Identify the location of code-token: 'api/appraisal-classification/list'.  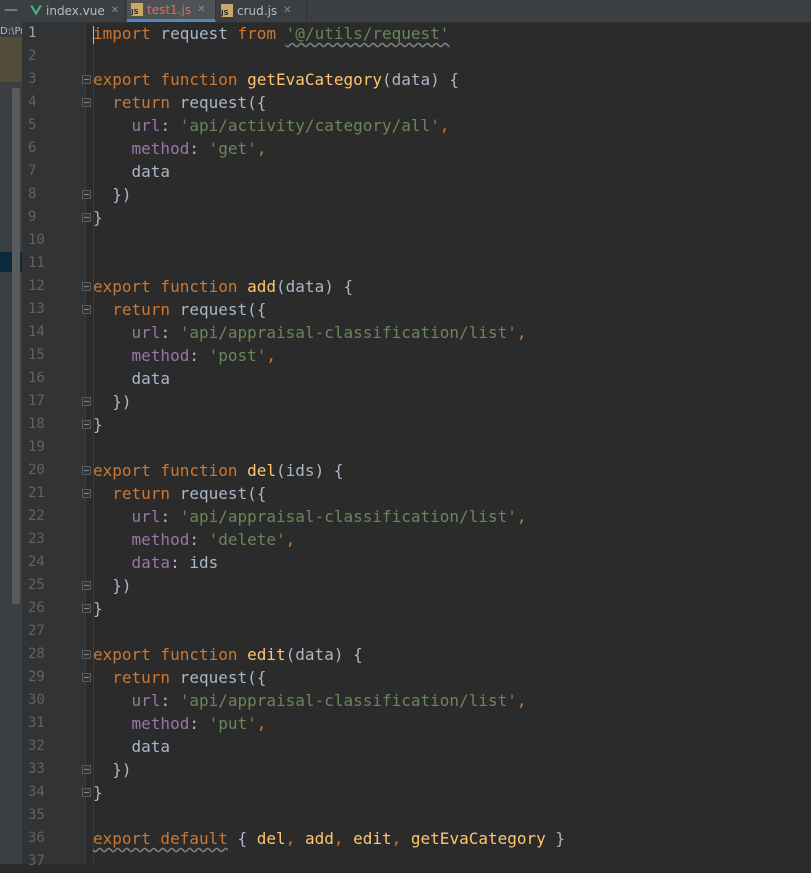
(348, 332).